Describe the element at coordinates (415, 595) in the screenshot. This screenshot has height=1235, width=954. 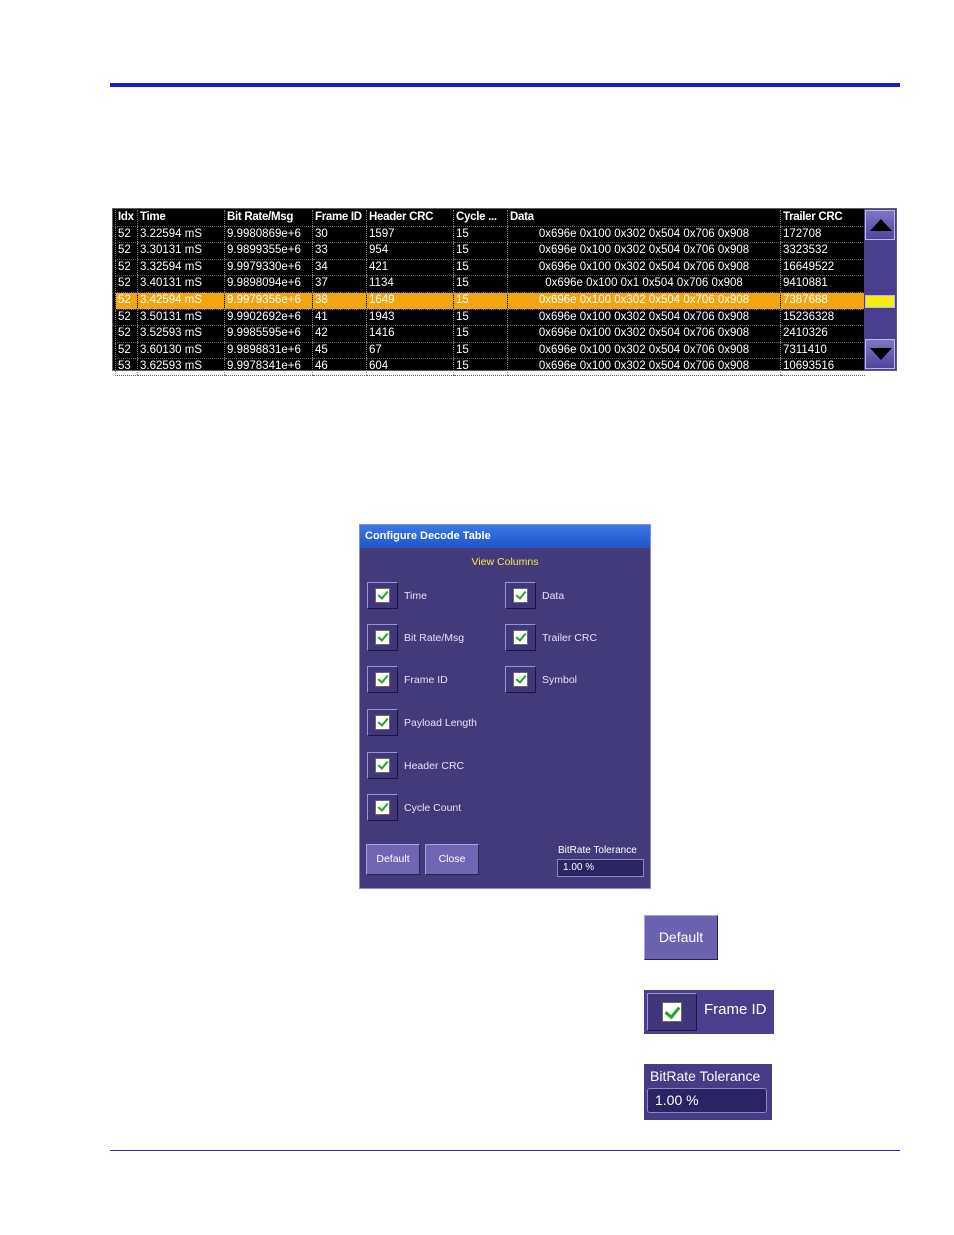
I see `checkbox-time-label: Time` at that location.